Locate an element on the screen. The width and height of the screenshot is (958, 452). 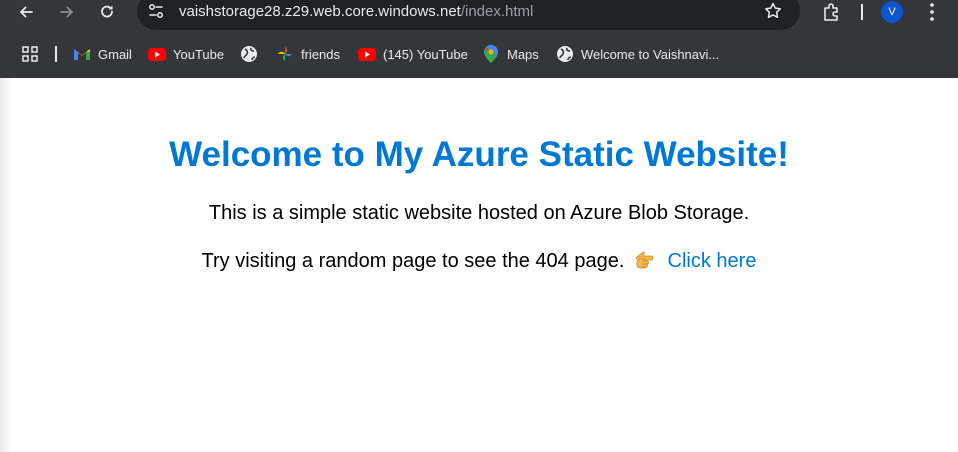
bookmark-label: Gmail is located at coordinates (115, 54).